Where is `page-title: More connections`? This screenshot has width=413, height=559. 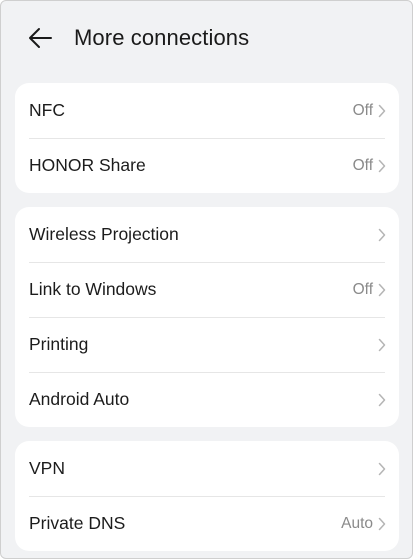
page-title: More connections is located at coordinates (162, 37).